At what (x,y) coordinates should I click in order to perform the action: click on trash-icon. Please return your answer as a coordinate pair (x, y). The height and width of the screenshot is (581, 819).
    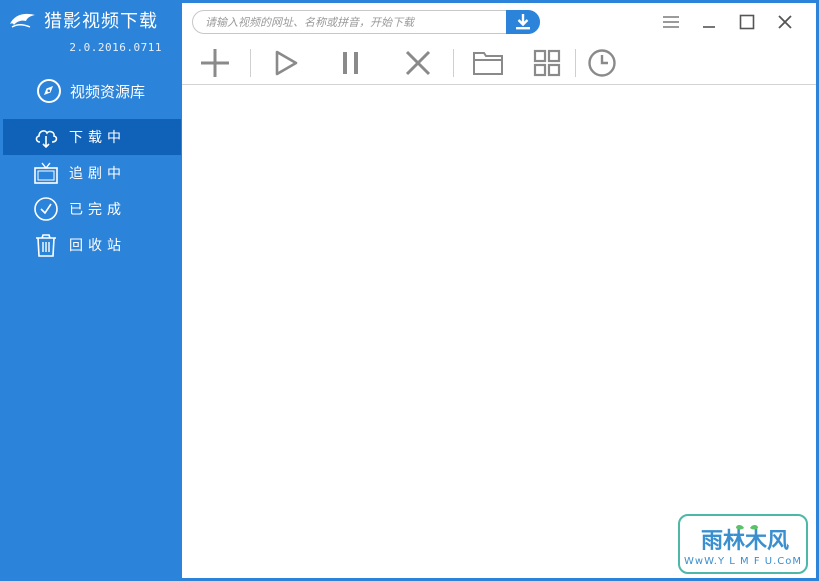
    Looking at the image, I should click on (46, 245).